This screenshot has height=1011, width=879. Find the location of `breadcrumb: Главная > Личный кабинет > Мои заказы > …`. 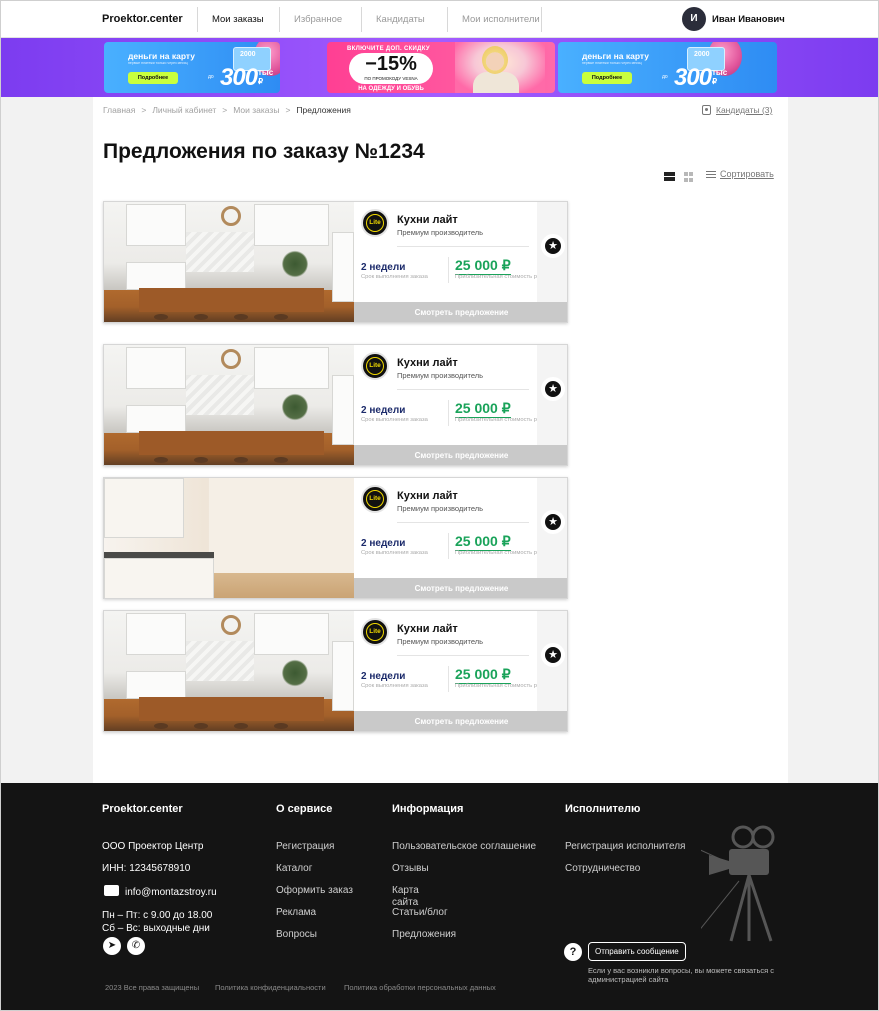

breadcrumb: Главная > Личный кабинет > Мои заказы > … is located at coordinates (227, 110).